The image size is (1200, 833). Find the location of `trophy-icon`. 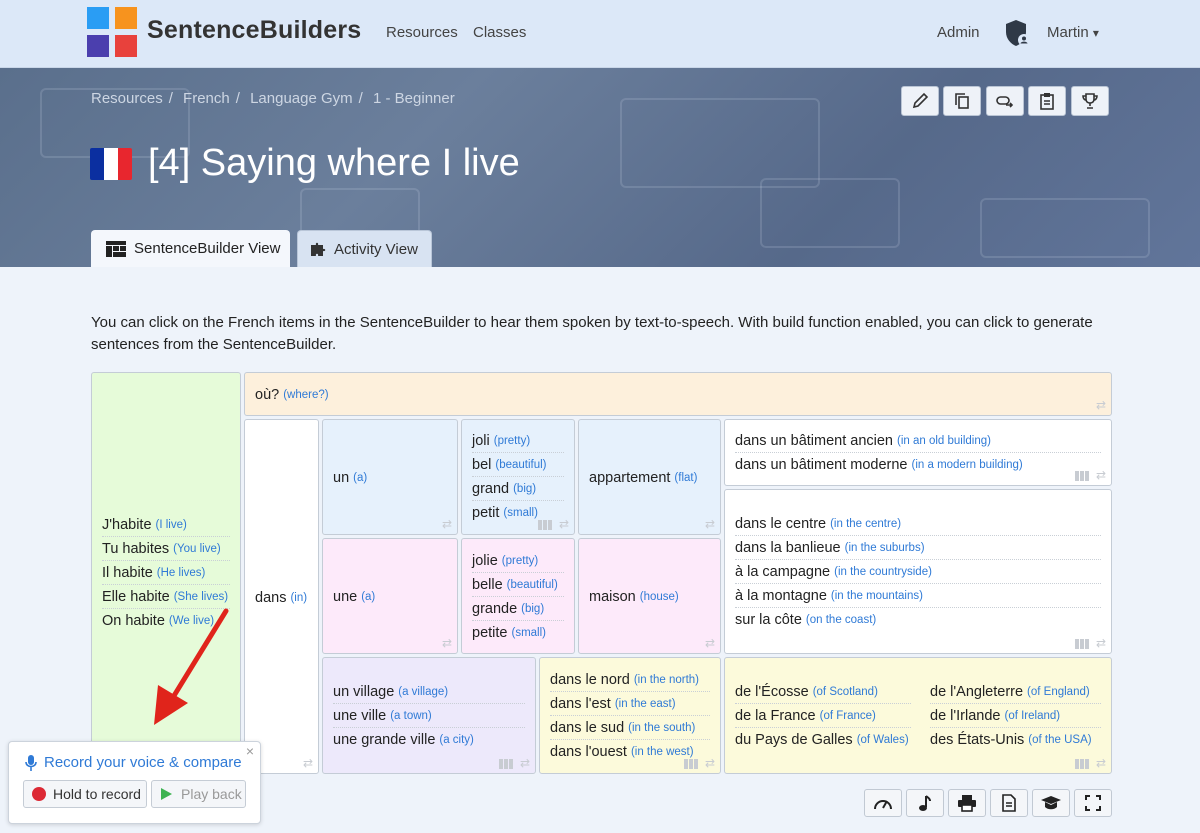

trophy-icon is located at coordinates (1090, 101).